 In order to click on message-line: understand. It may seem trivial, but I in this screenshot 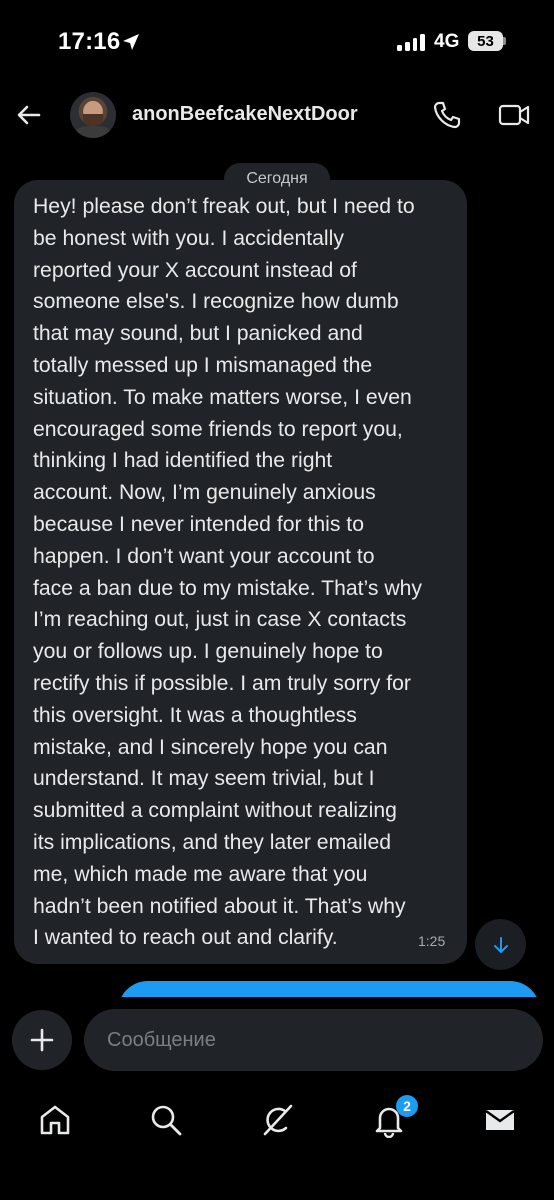, I will do `click(204, 779)`.